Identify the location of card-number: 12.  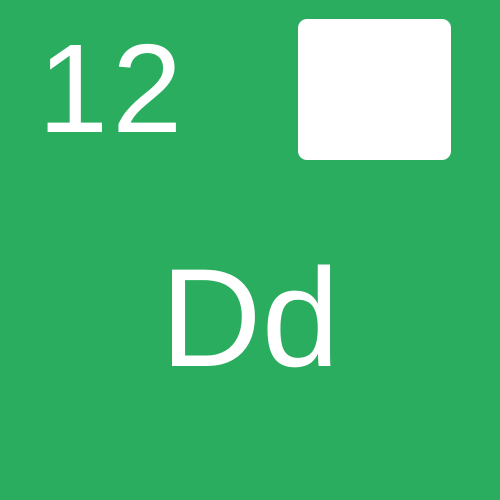
(112, 88).